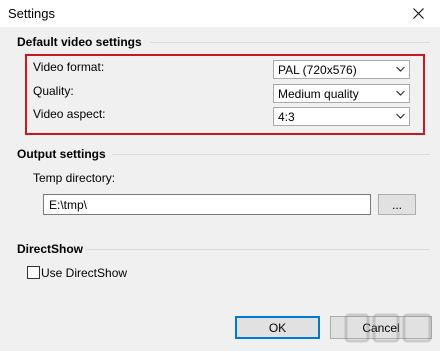  I want to click on window-title: Settings, so click(31, 13).